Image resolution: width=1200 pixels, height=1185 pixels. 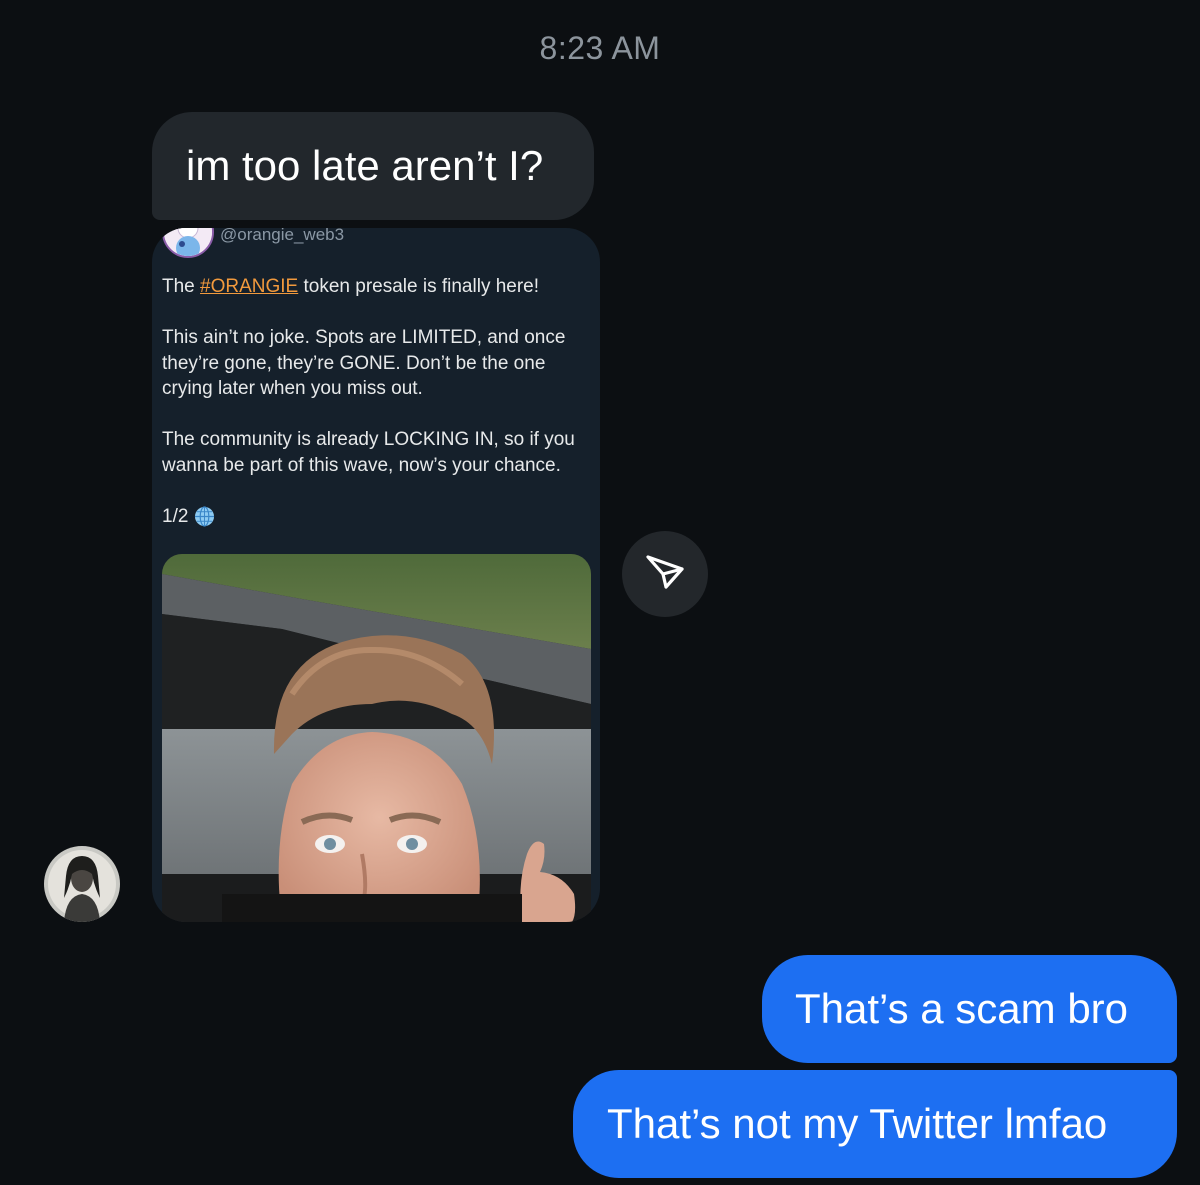 What do you see at coordinates (376, 738) in the screenshot?
I see `tweet-image-selfie` at bounding box center [376, 738].